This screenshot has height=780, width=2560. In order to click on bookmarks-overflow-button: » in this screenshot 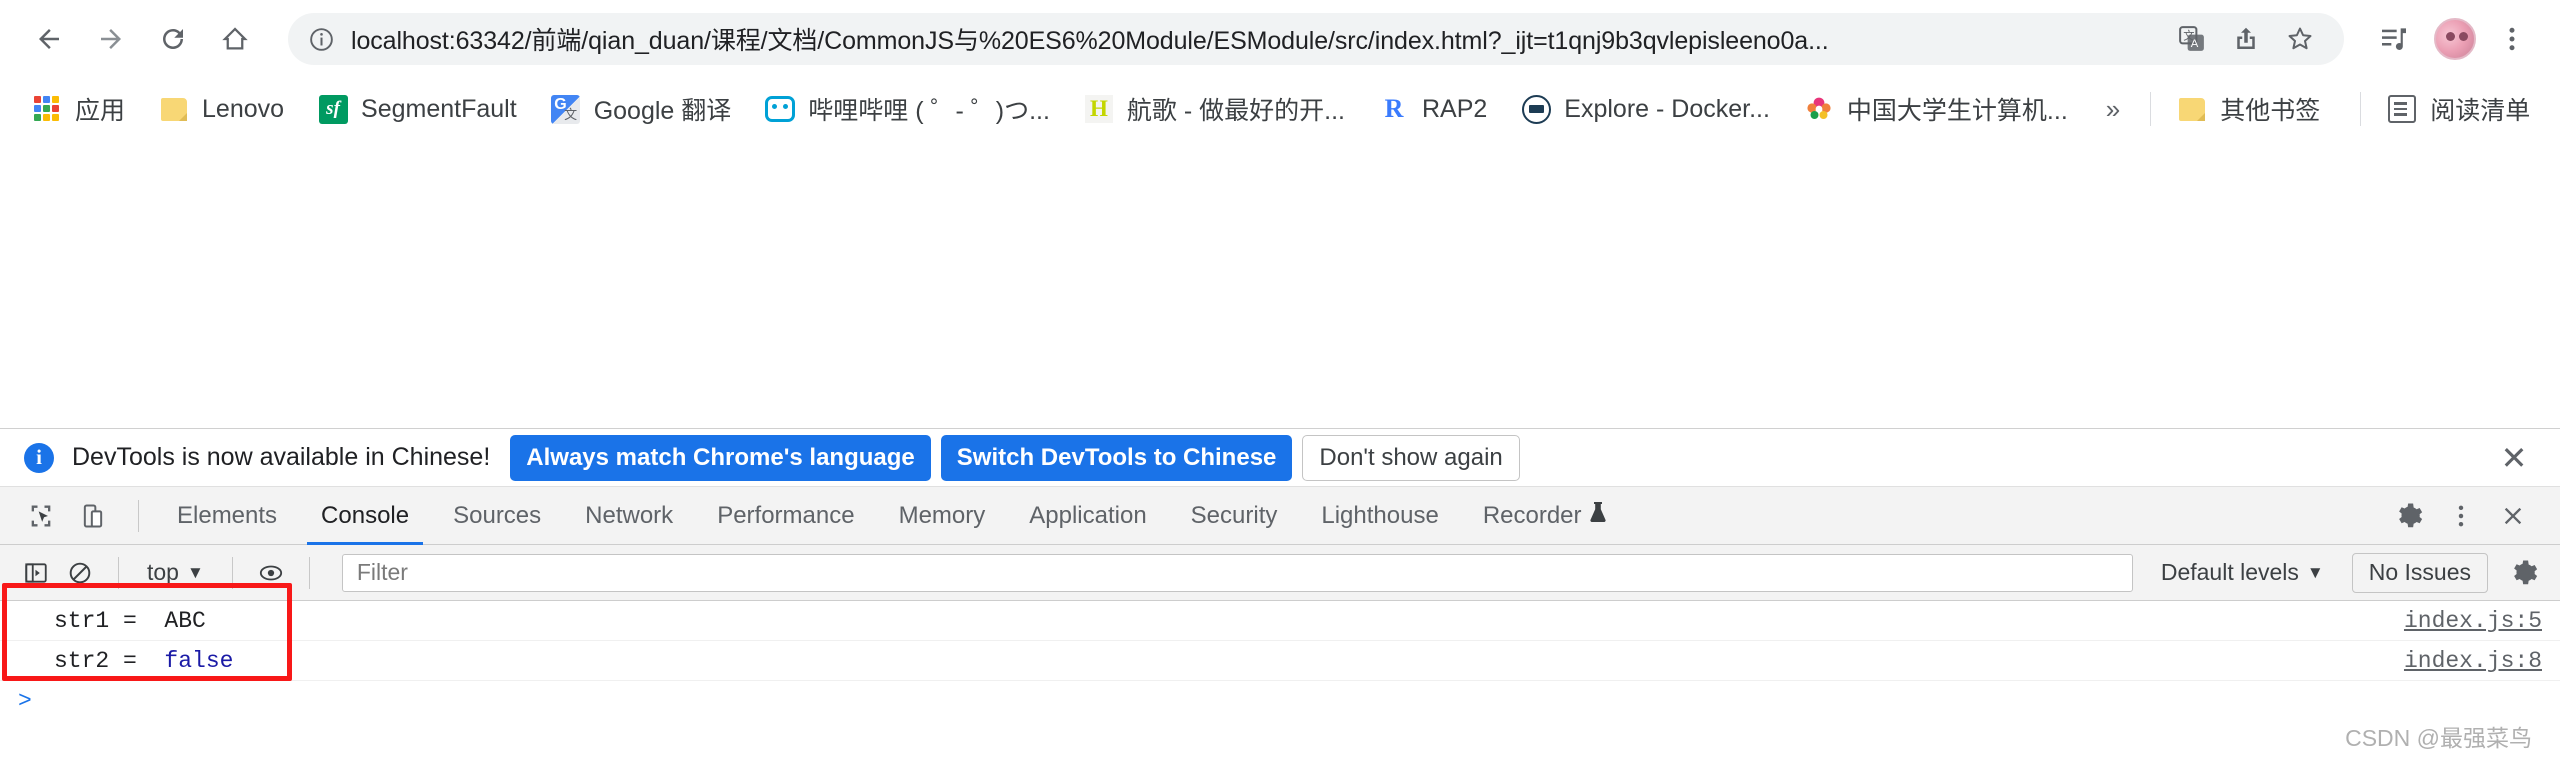, I will do `click(2113, 109)`.